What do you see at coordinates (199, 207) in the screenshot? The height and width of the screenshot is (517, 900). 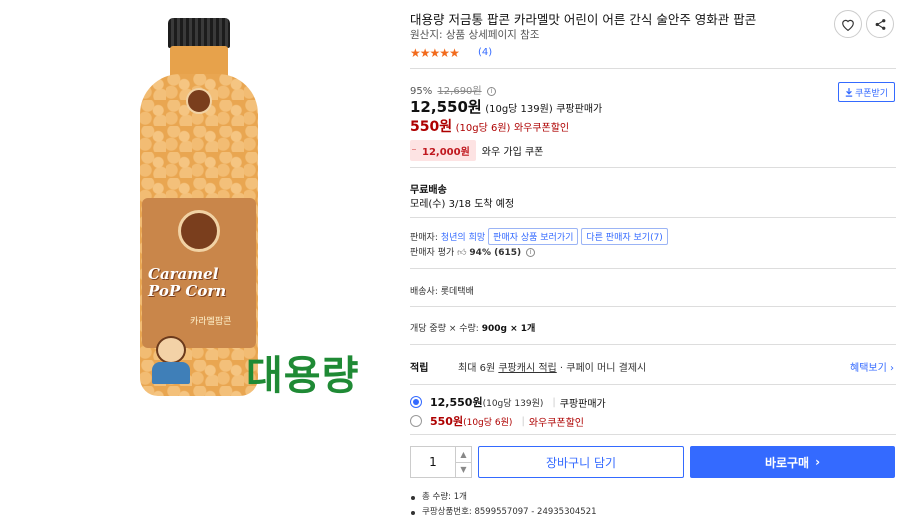 I see `popcorn-bottle-image: Caramel PoP Corn 카라멜팝콘` at bounding box center [199, 207].